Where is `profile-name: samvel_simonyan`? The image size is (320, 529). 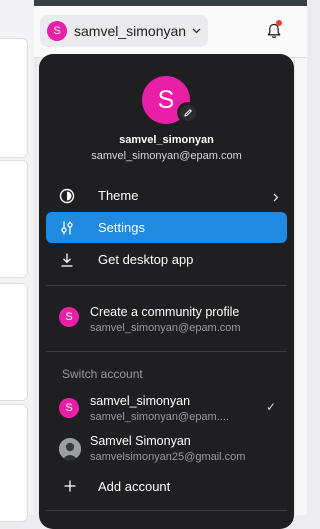 profile-name: samvel_simonyan is located at coordinates (166, 140).